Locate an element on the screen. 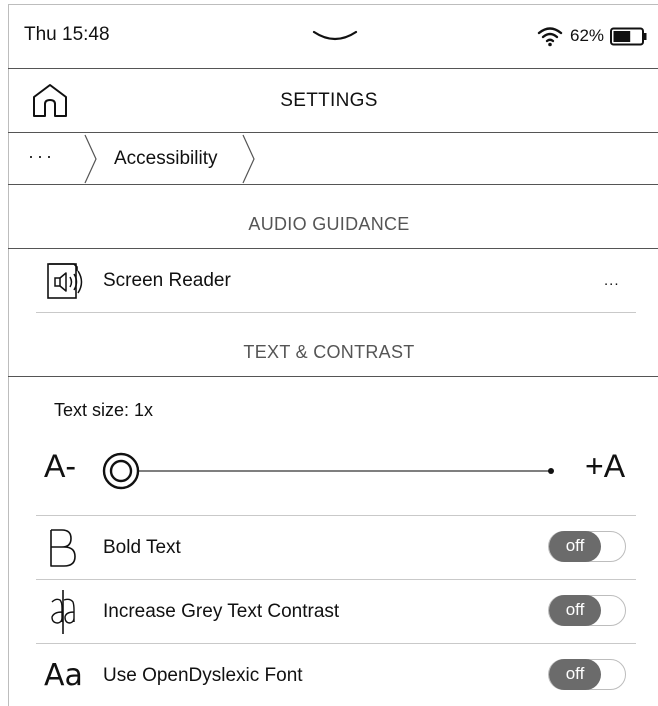 Image resolution: width=658 pixels, height=706 pixels. section-title-audio-guidance: AUDIO GUIDANCE is located at coordinates (329, 224).